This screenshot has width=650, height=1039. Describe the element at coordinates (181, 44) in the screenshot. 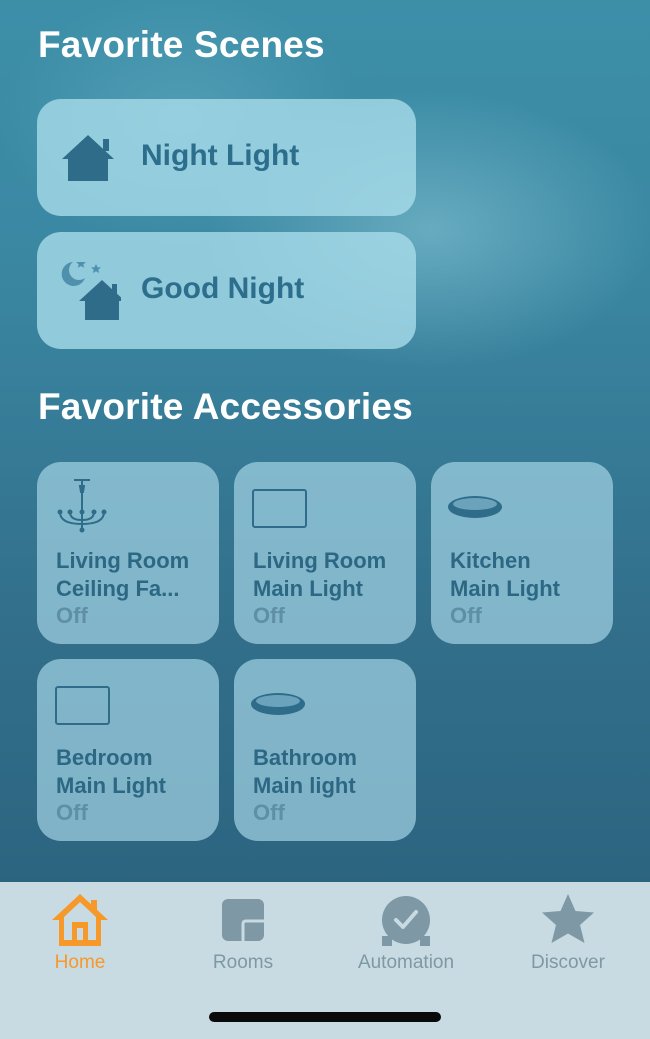

I see `scenes-section-title: Favorite Scenes` at that location.